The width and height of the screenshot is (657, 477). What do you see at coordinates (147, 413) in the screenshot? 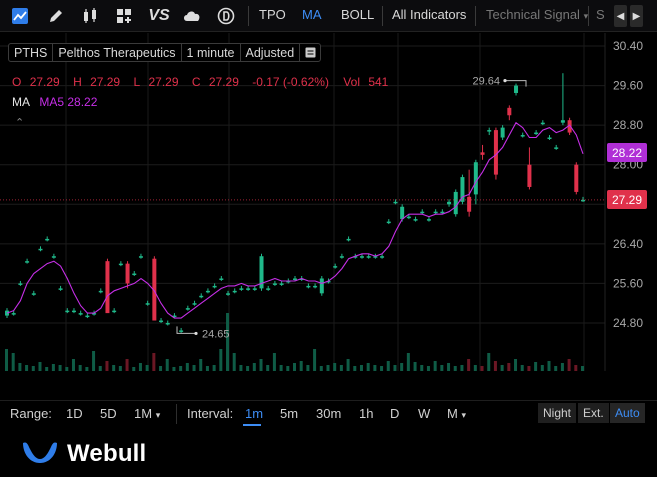
I see `range-1m-dropdown: 1M ▾` at bounding box center [147, 413].